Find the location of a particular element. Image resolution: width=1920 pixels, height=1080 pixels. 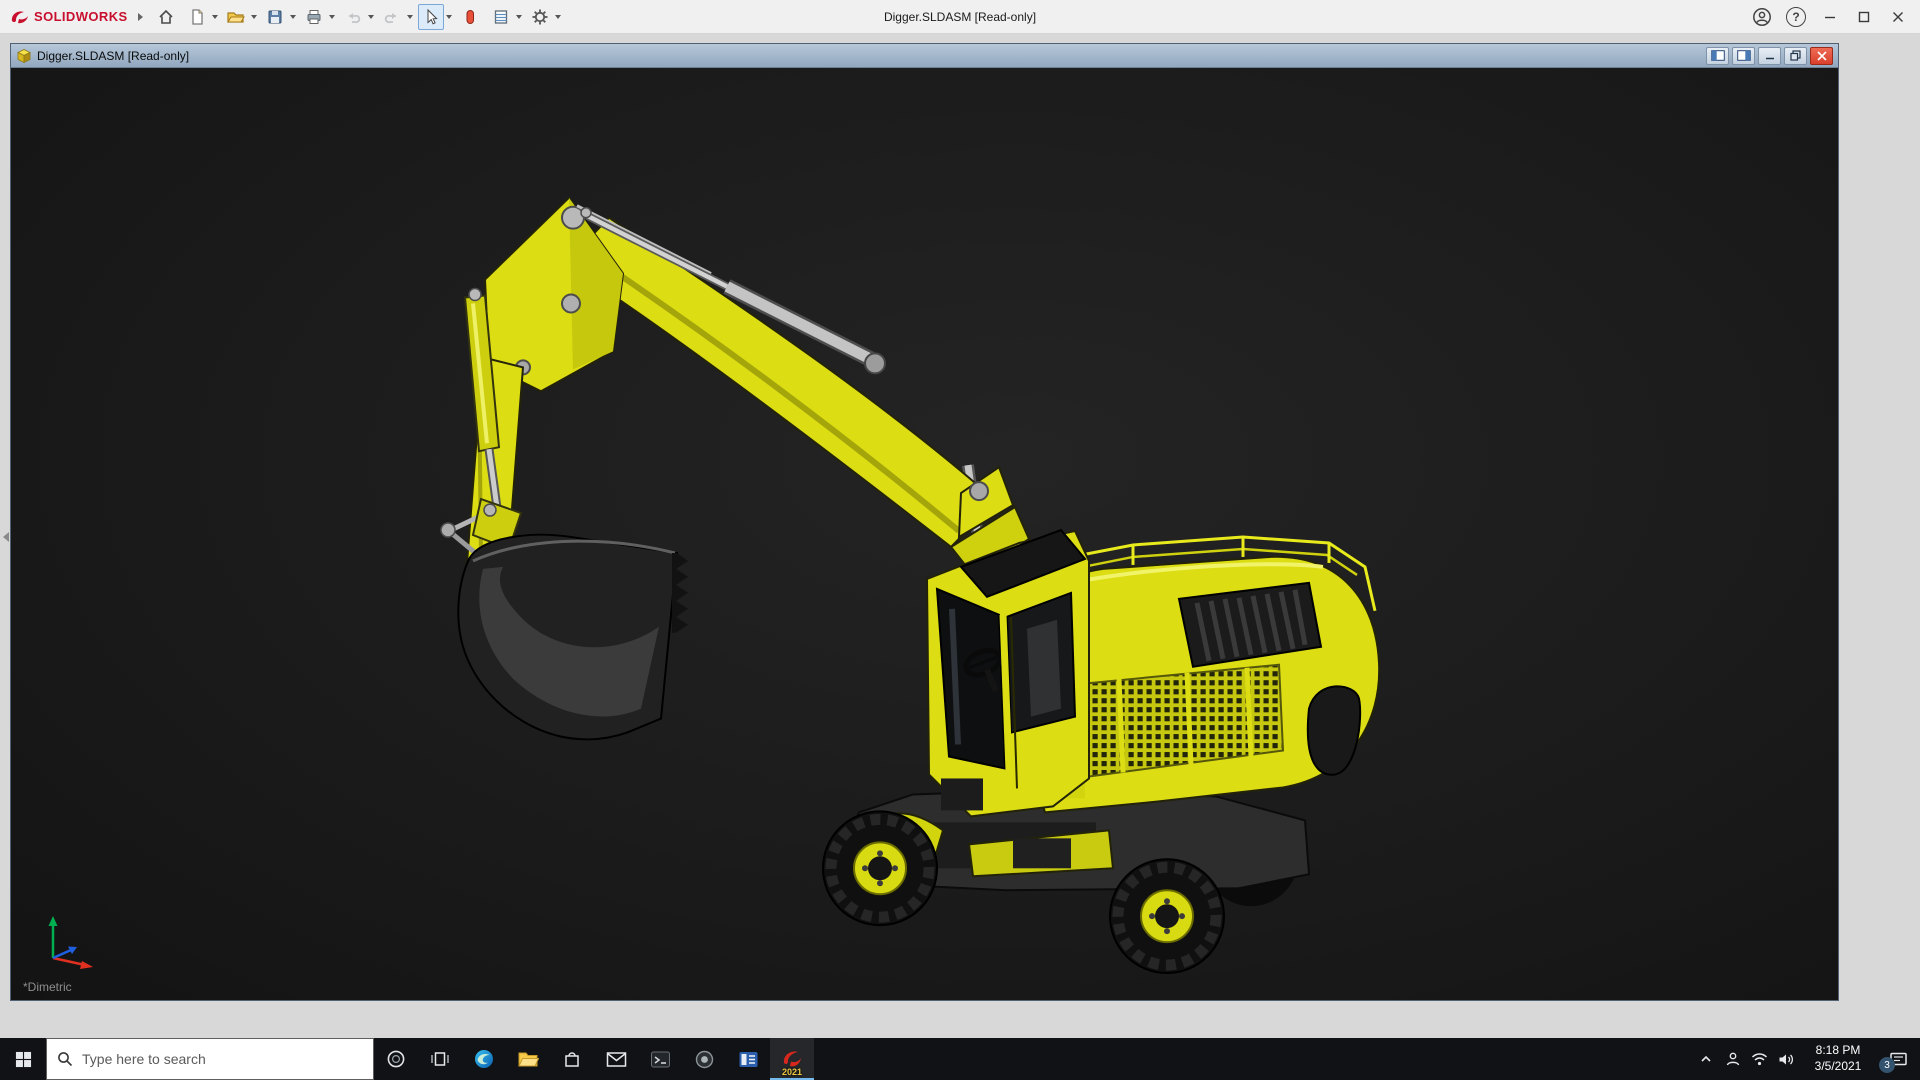

search-icon is located at coordinates (65, 1059).